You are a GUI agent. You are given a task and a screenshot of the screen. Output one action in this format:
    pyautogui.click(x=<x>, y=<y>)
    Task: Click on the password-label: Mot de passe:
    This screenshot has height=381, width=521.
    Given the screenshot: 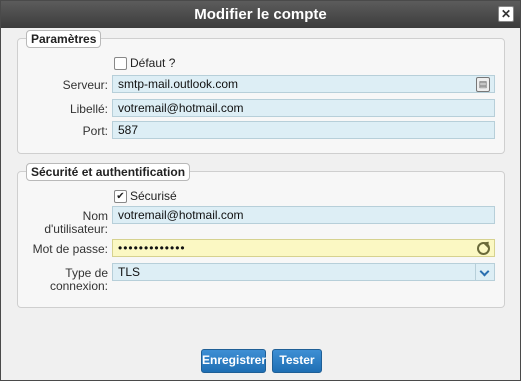 What is the action you would take?
    pyautogui.click(x=70, y=249)
    